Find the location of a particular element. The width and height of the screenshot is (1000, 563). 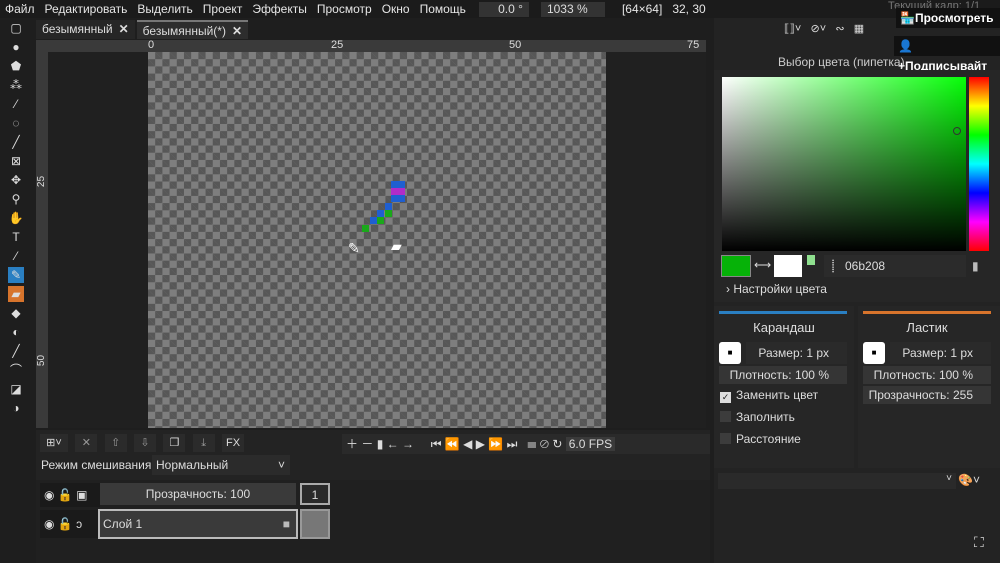

crop-icon: ⊠ is located at coordinates (16, 161).